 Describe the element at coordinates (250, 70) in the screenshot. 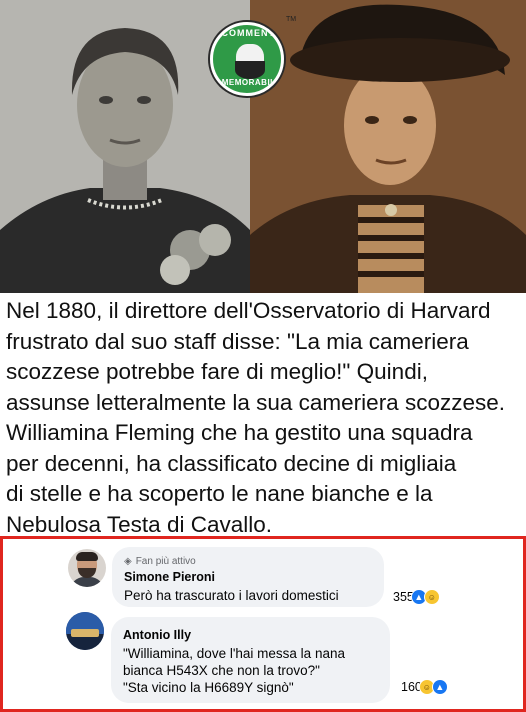

I see `logo-beard-icon` at that location.